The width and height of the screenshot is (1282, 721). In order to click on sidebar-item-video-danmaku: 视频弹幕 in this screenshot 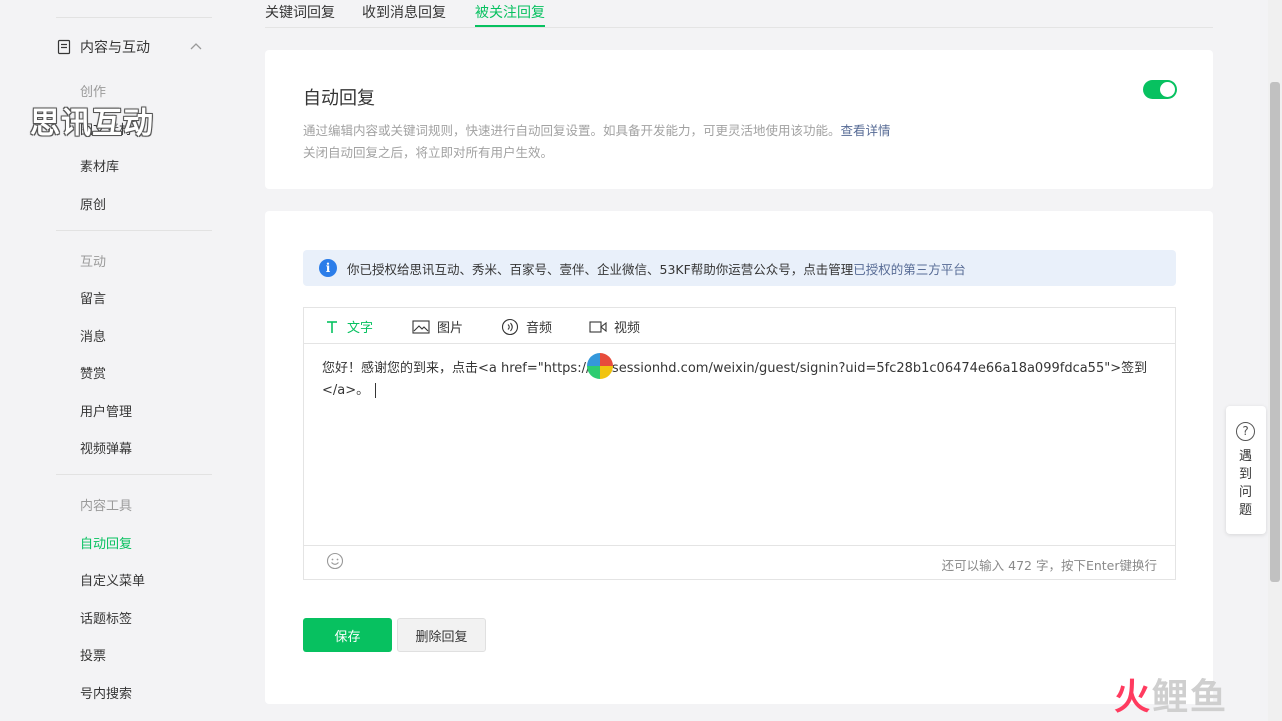, I will do `click(106, 447)`.